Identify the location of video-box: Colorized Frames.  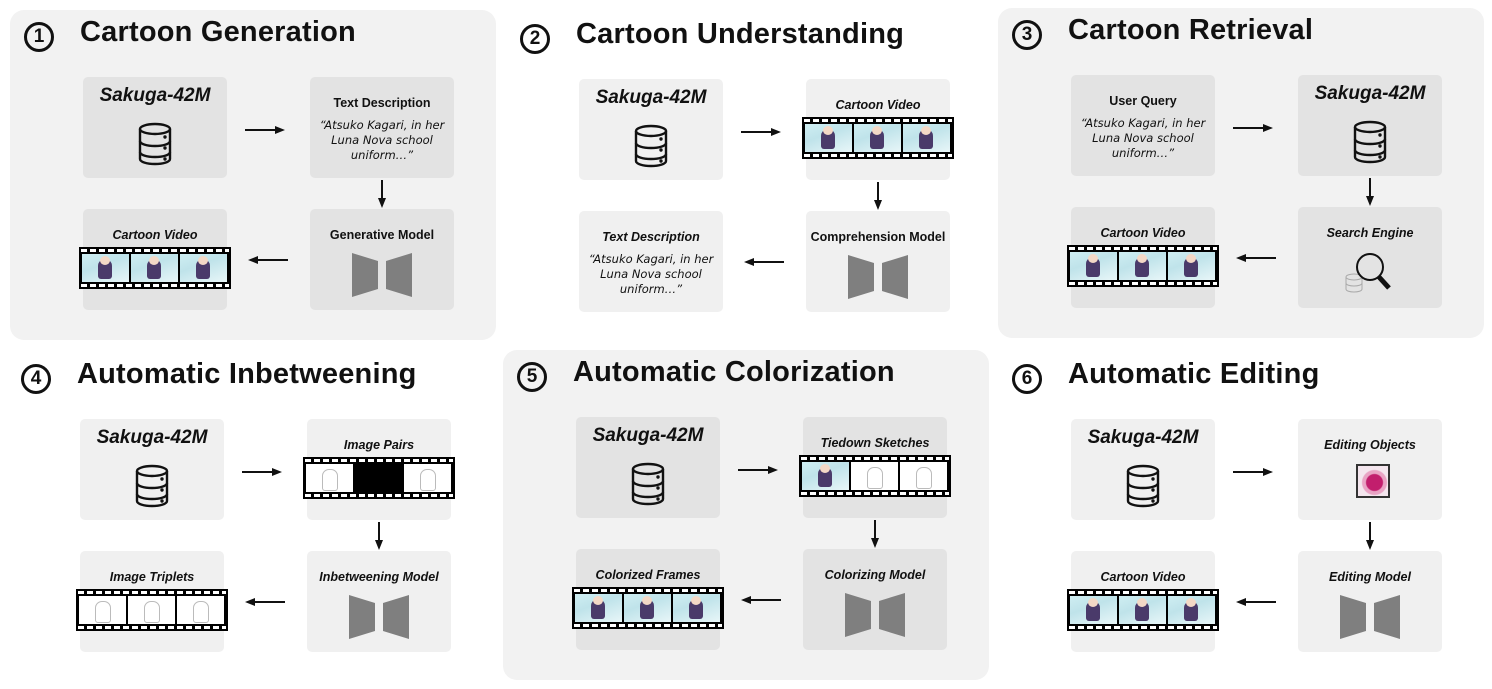
(648, 599).